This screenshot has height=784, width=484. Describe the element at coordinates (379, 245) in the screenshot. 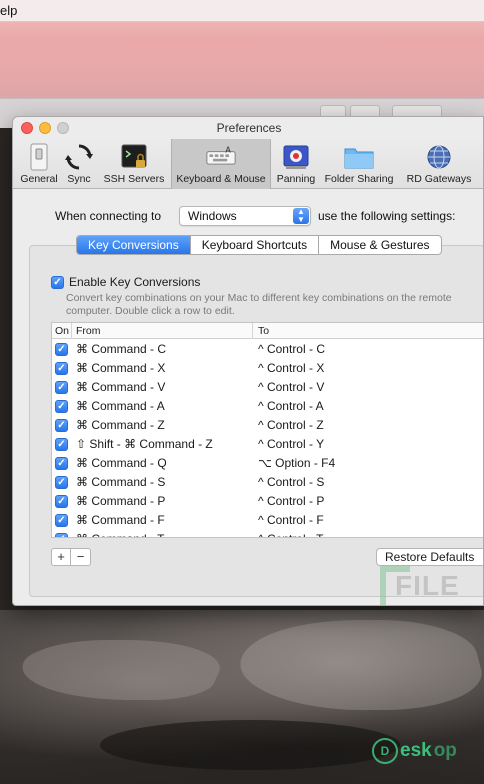

I see `tab-mouse-gestures: Mouse & Gestures` at that location.